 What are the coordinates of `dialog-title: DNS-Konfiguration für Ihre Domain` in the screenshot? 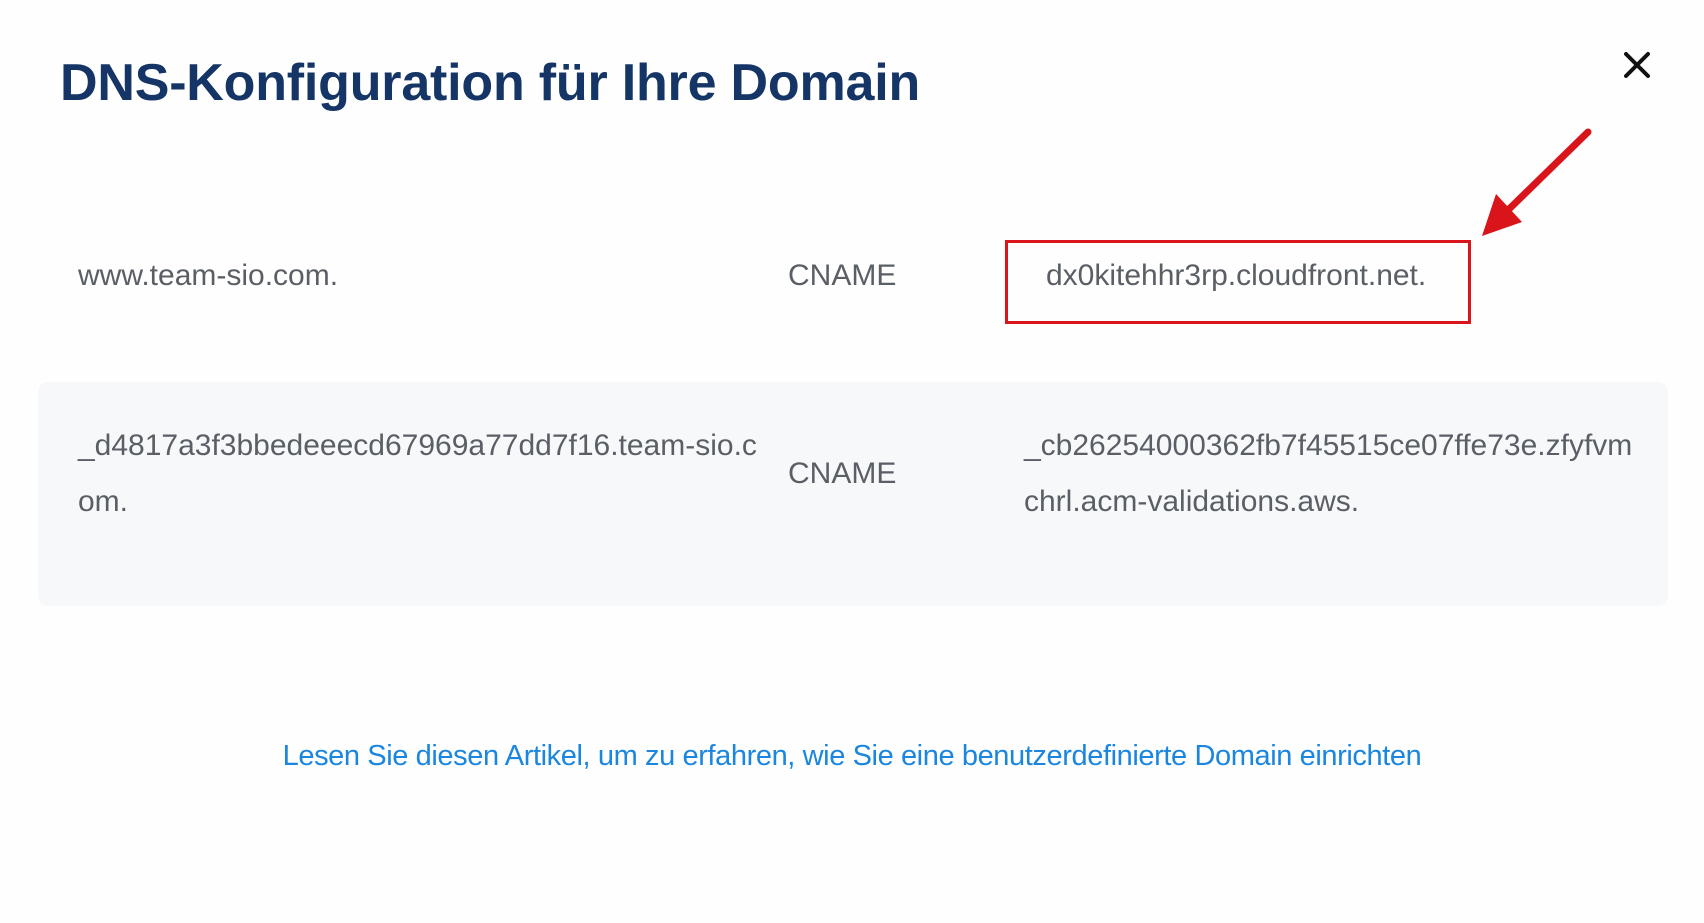 It's located at (490, 83).